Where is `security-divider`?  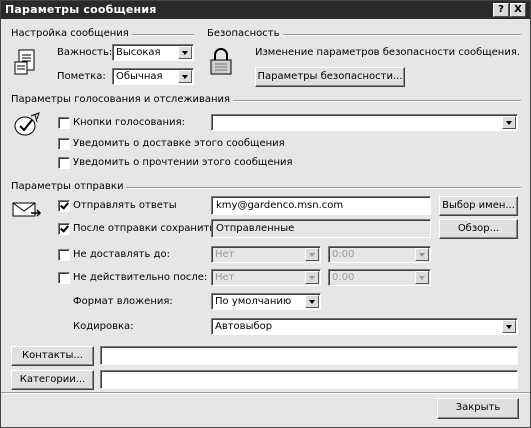 security-divider is located at coordinates (396, 35).